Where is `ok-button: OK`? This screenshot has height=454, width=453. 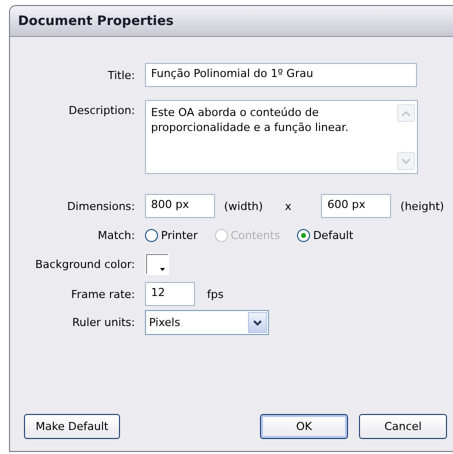 ok-button: OK is located at coordinates (304, 426).